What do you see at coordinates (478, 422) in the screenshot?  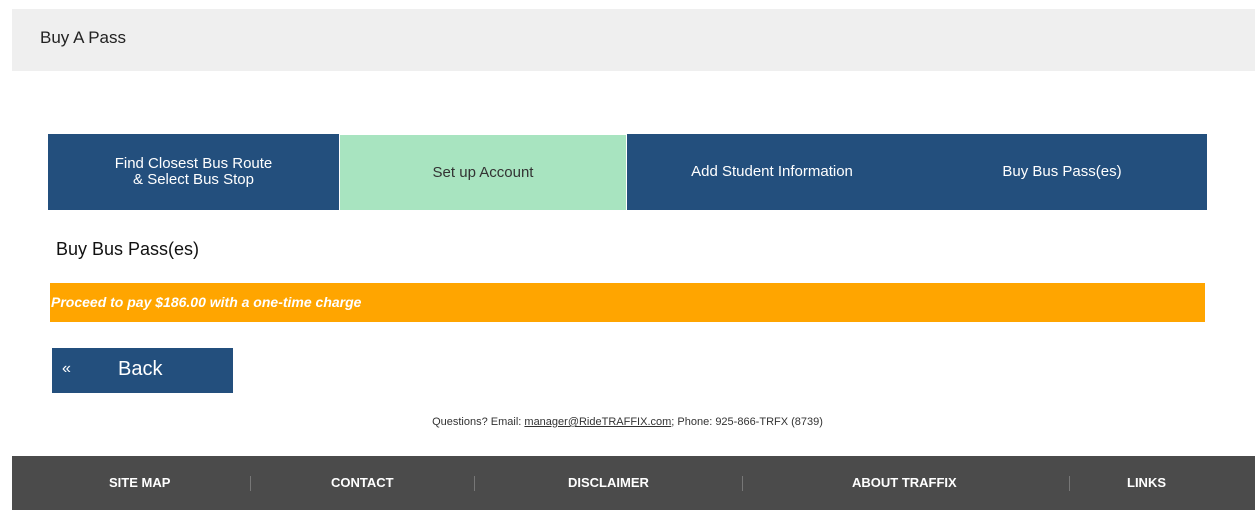 I see `contact-prefix: Questions? Email:` at bounding box center [478, 422].